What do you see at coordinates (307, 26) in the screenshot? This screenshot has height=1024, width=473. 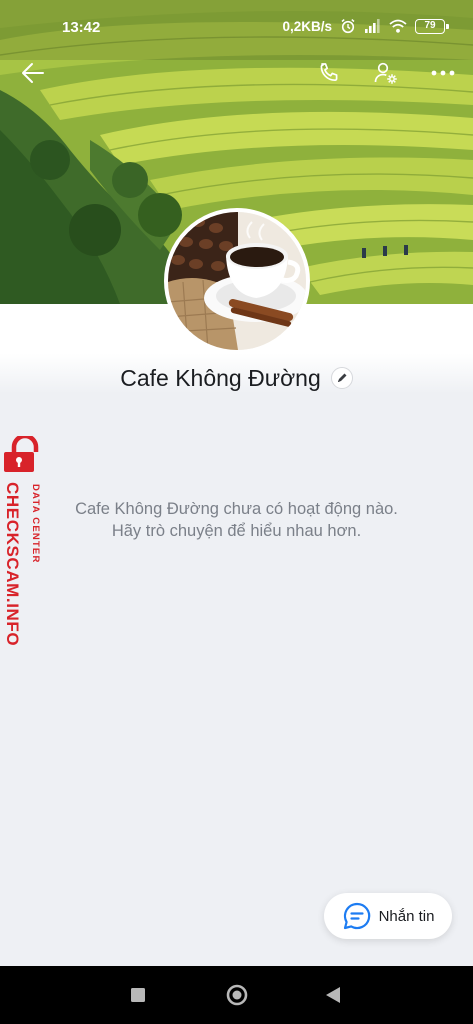 I see `network-speed: 0,2KB/s` at bounding box center [307, 26].